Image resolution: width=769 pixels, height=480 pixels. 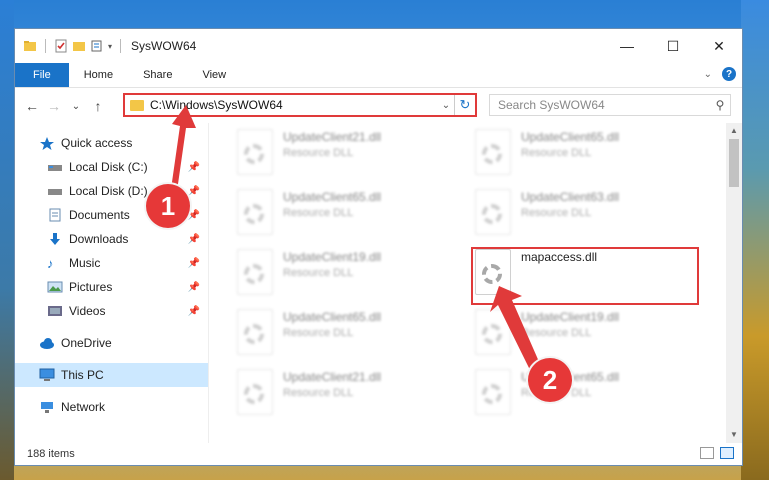 I want to click on arrow-2-icon, so click(x=515, y=328).